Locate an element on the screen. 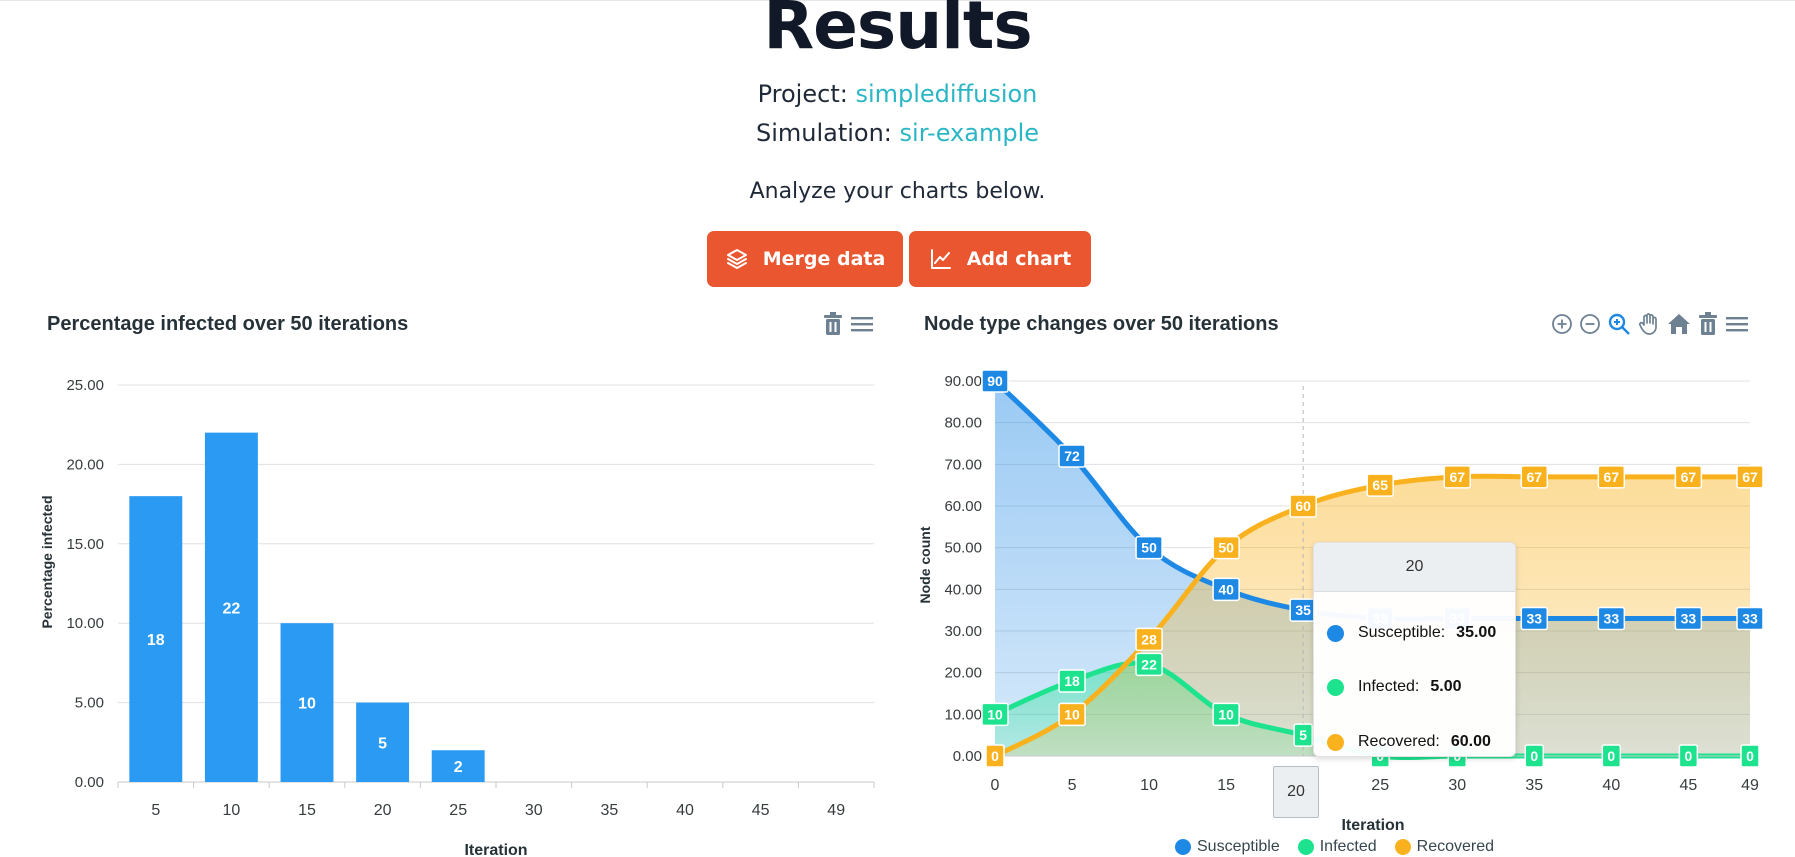  y-tick-label: 30.00 is located at coordinates (963, 631).